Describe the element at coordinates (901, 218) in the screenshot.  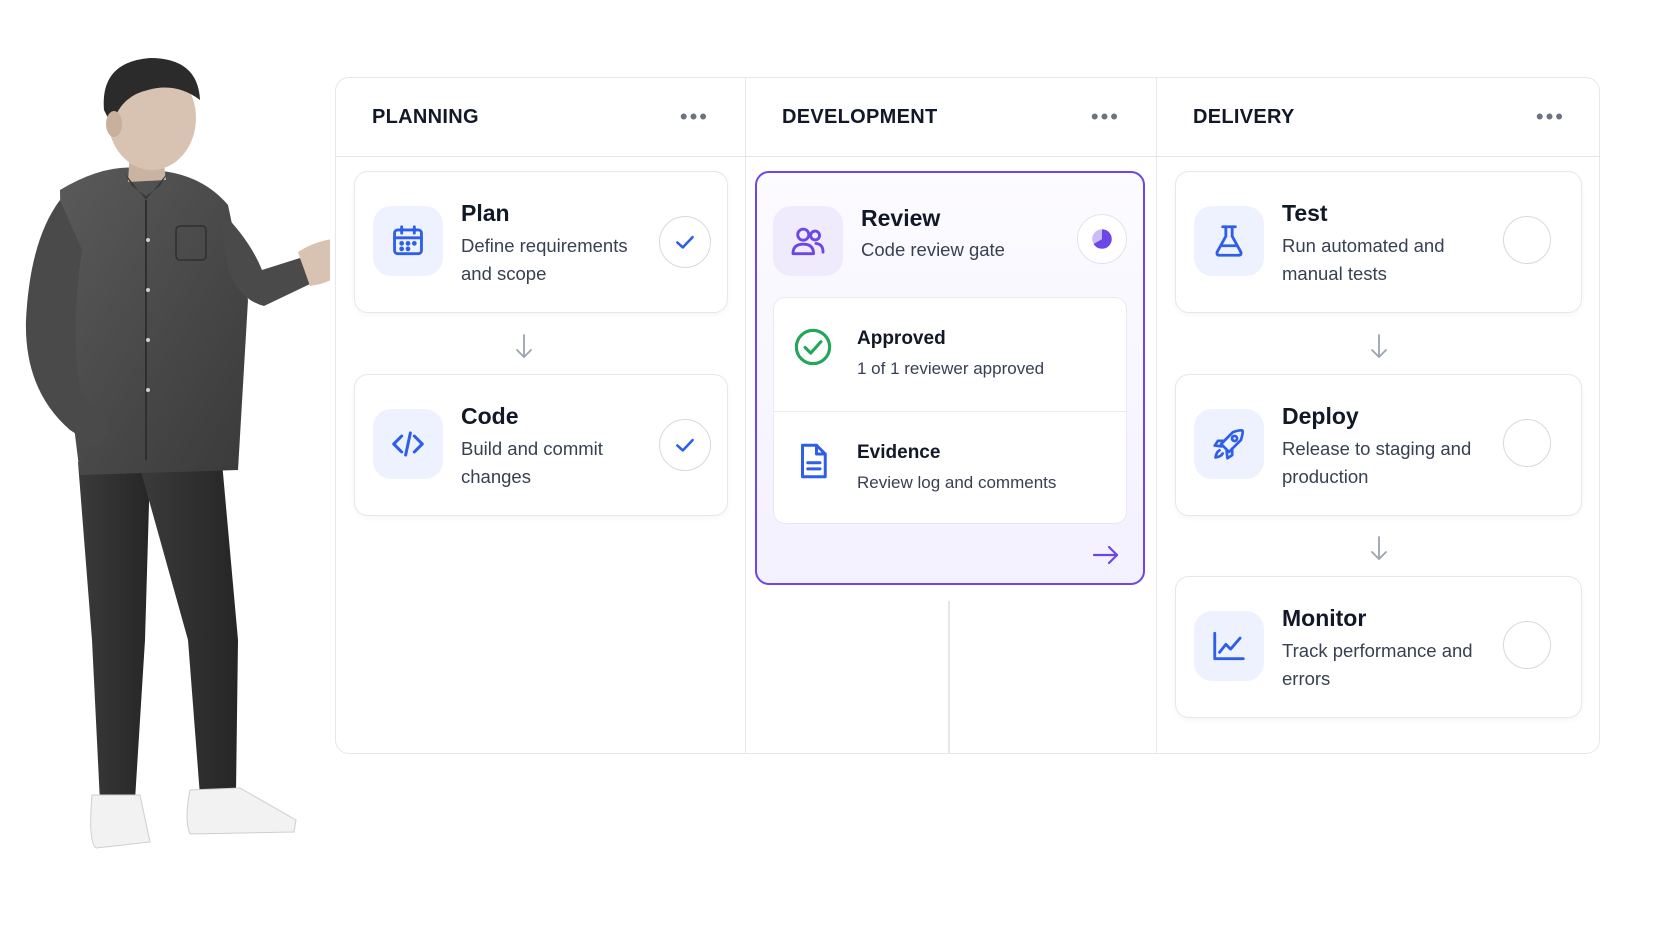
I see `step-title: Review` at that location.